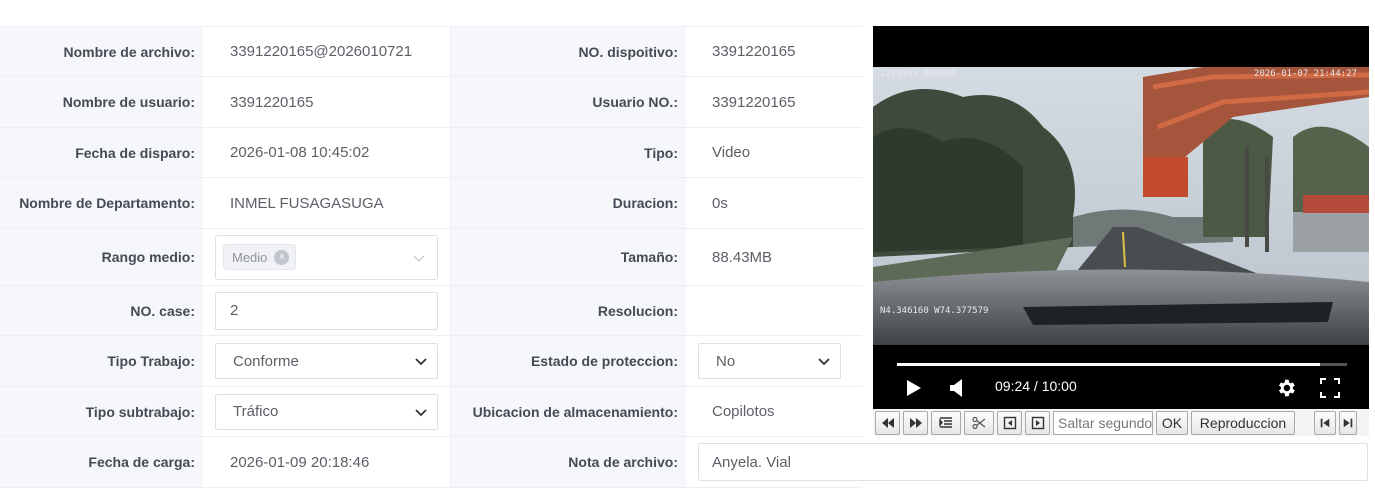 The image size is (1375, 499). I want to click on department-label: Nombre de Departamento:, so click(101, 203).